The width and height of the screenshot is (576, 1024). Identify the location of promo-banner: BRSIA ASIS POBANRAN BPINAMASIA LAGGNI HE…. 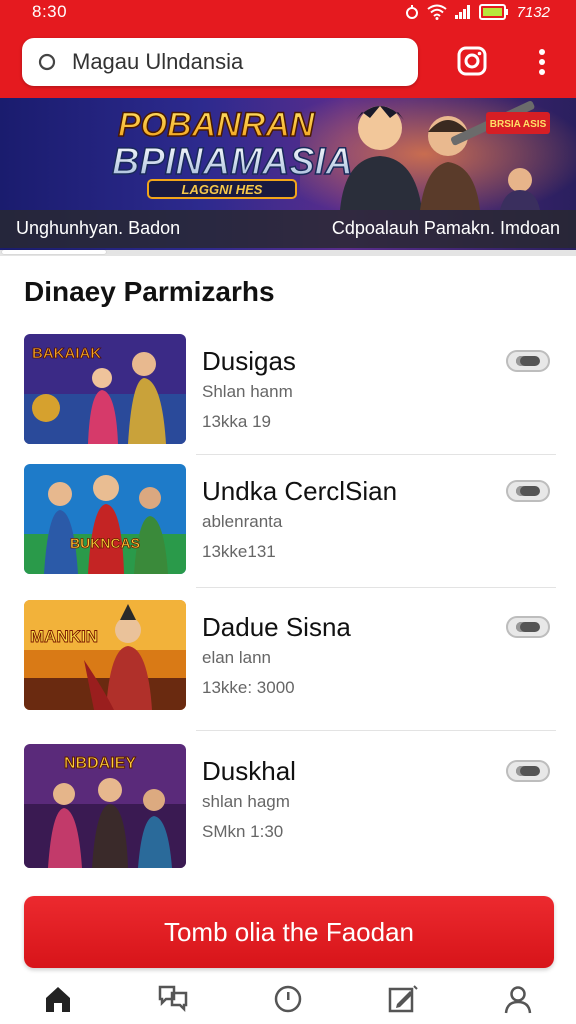
(288, 174).